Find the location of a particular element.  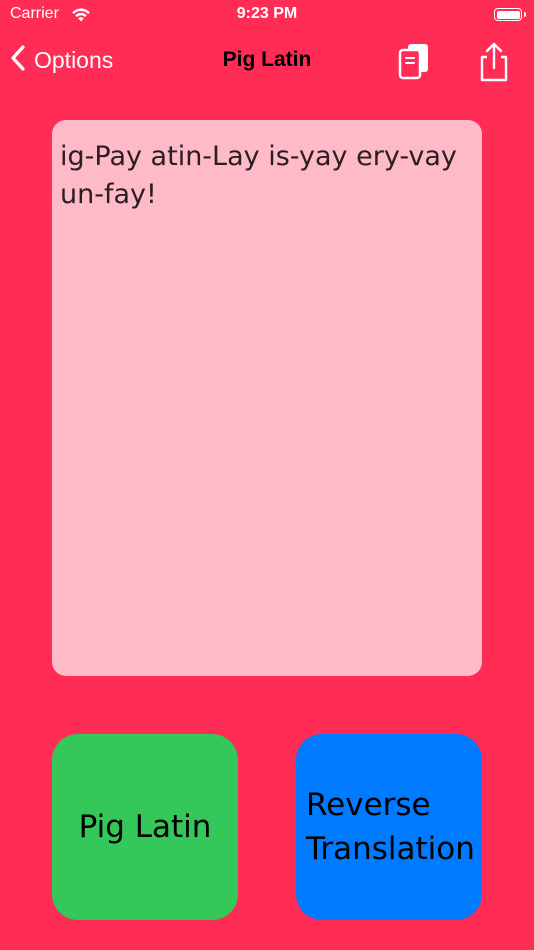

share-icon is located at coordinates (494, 62).